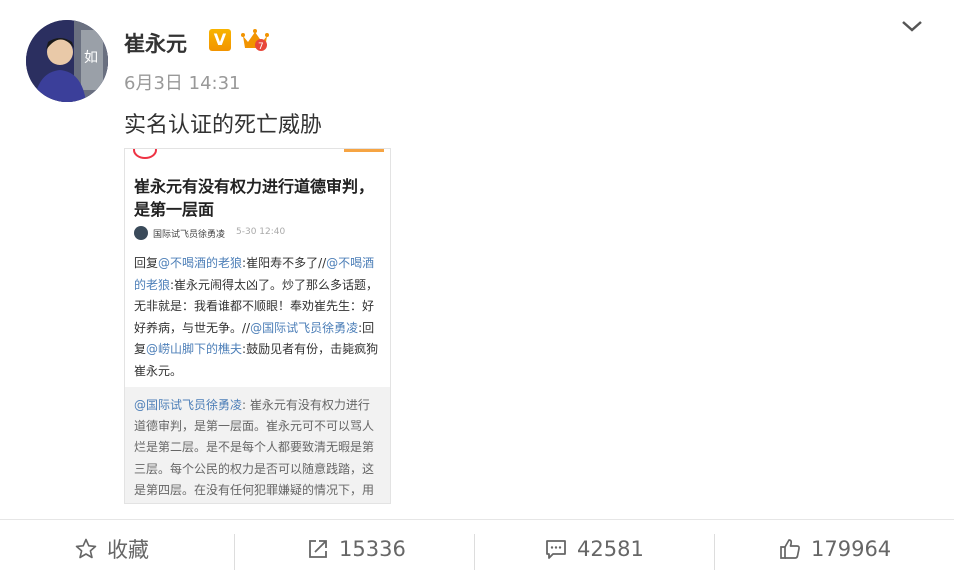 Image resolution: width=954 pixels, height=580 pixels. I want to click on crown-vip-icon: 7, so click(255, 40).